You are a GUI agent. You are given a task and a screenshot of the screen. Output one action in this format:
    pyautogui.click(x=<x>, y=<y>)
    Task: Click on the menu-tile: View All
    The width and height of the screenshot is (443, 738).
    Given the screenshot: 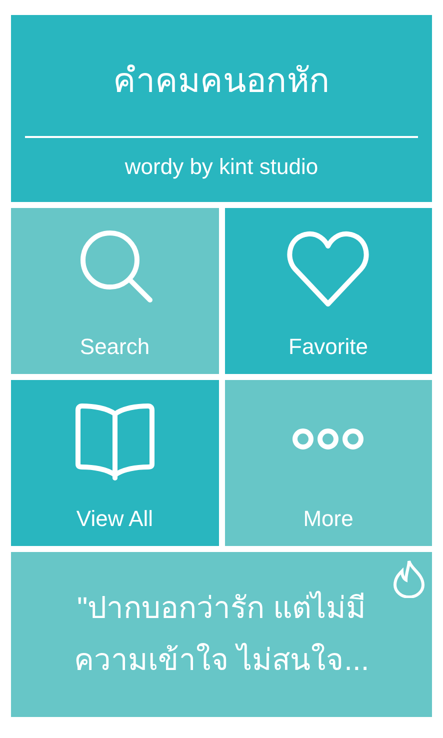 What is the action you would take?
    pyautogui.click(x=114, y=463)
    